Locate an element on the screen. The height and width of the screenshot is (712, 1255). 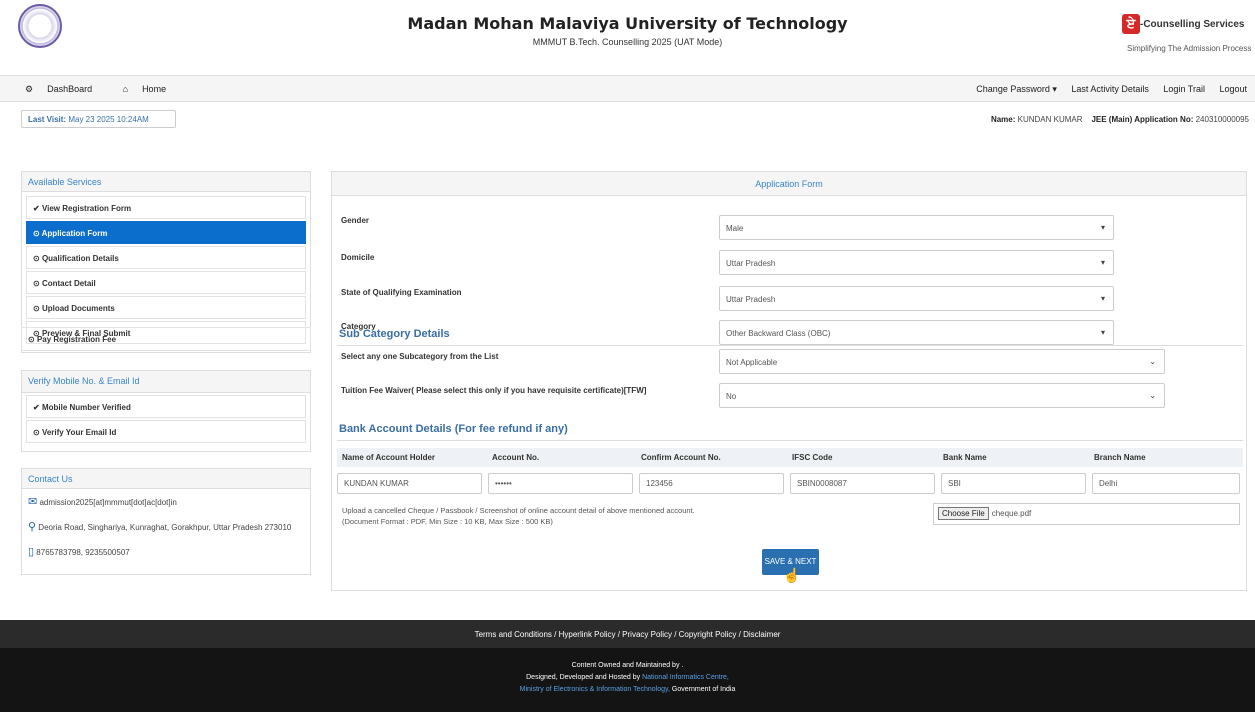
col-account-holder: Name of Account Holder is located at coordinates (389, 457).